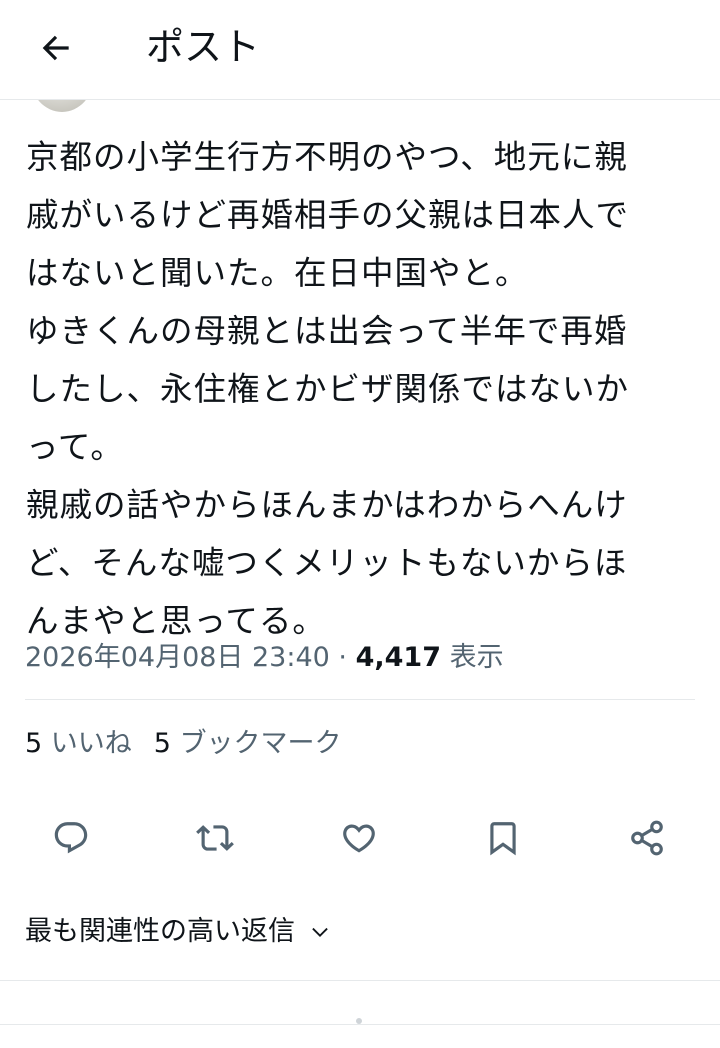 The height and width of the screenshot is (1048, 720). I want to click on repost-button, so click(215, 838).